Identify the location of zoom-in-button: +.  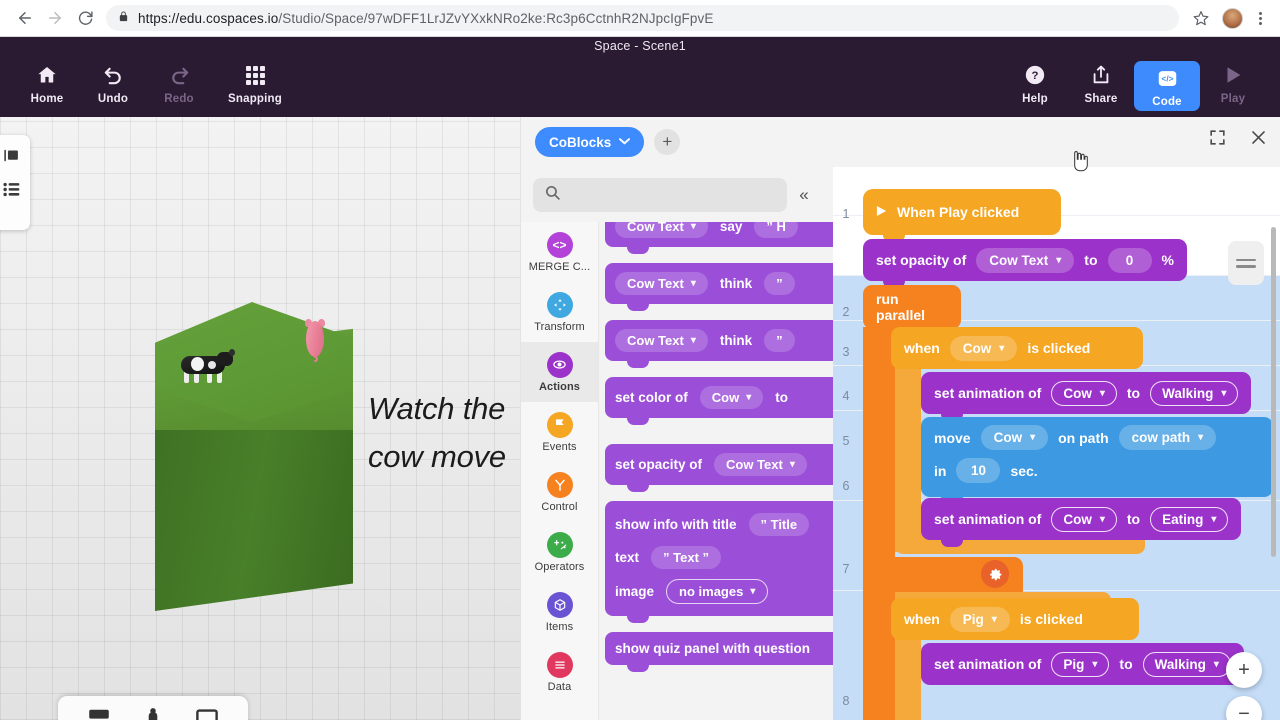
(1244, 670).